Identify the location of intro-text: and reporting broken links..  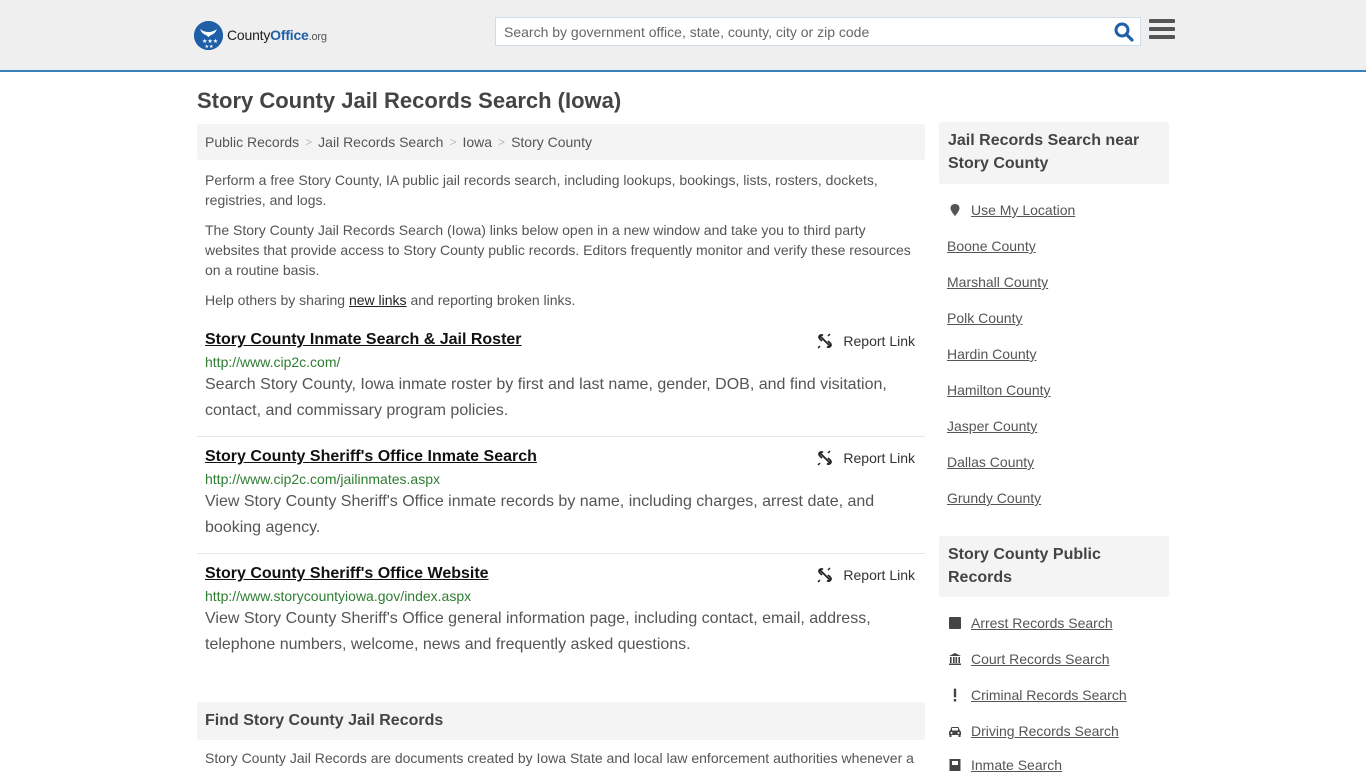
(491, 300).